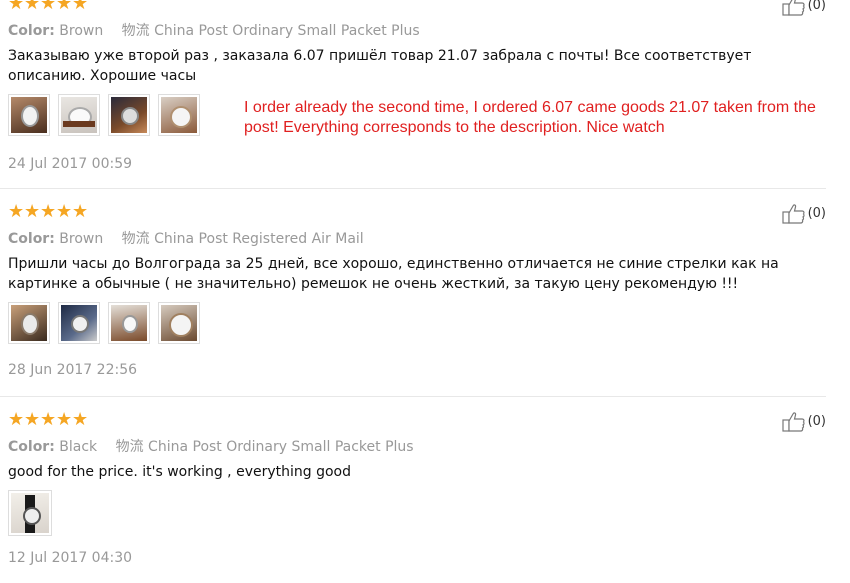 This screenshot has width=850, height=583. I want to click on color-value: Black, so click(78, 447).